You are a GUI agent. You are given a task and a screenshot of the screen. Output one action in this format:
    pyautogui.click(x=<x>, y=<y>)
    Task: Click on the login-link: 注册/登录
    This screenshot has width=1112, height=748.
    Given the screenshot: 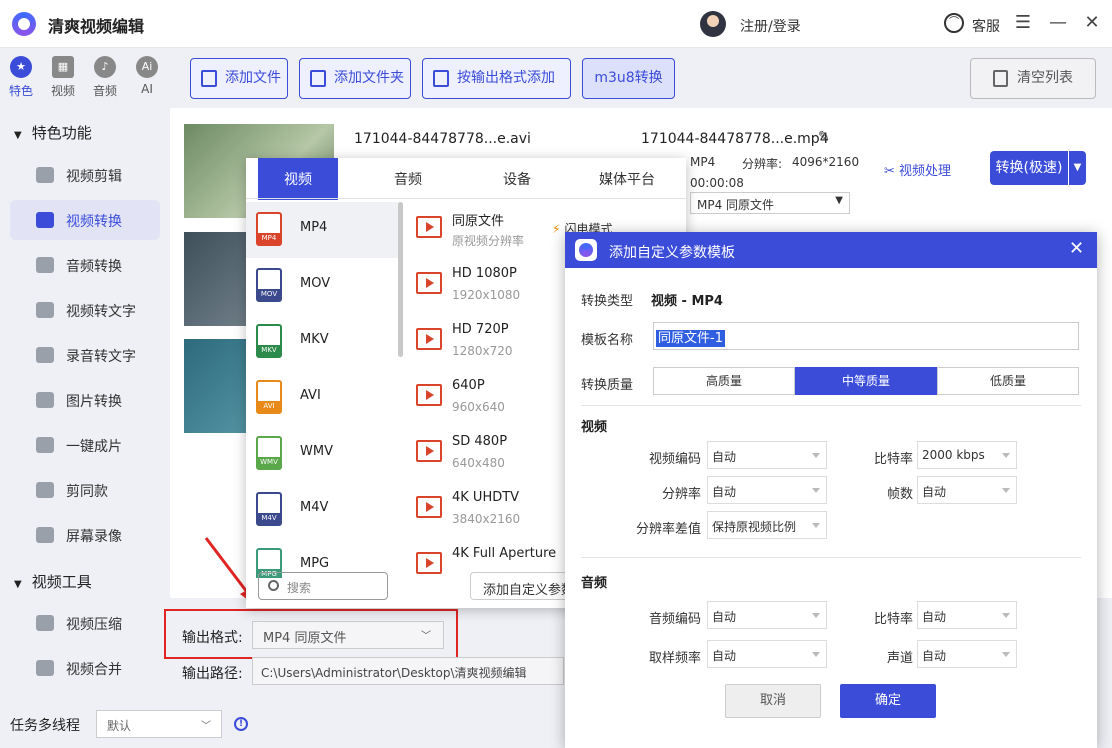 What is the action you would take?
    pyautogui.click(x=770, y=26)
    